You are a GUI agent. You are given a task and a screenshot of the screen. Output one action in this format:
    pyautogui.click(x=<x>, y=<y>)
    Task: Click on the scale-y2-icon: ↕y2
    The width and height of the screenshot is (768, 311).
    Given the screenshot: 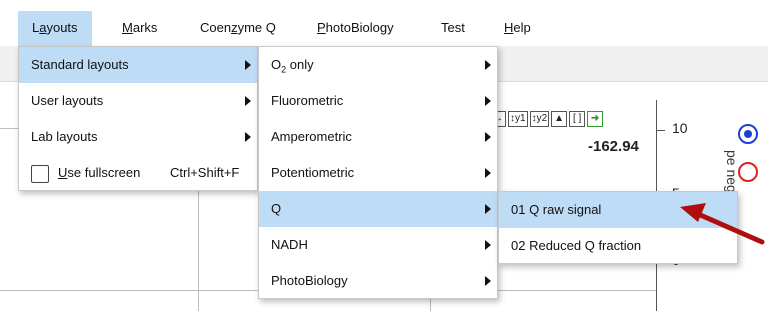 What is the action you would take?
    pyautogui.click(x=539, y=119)
    